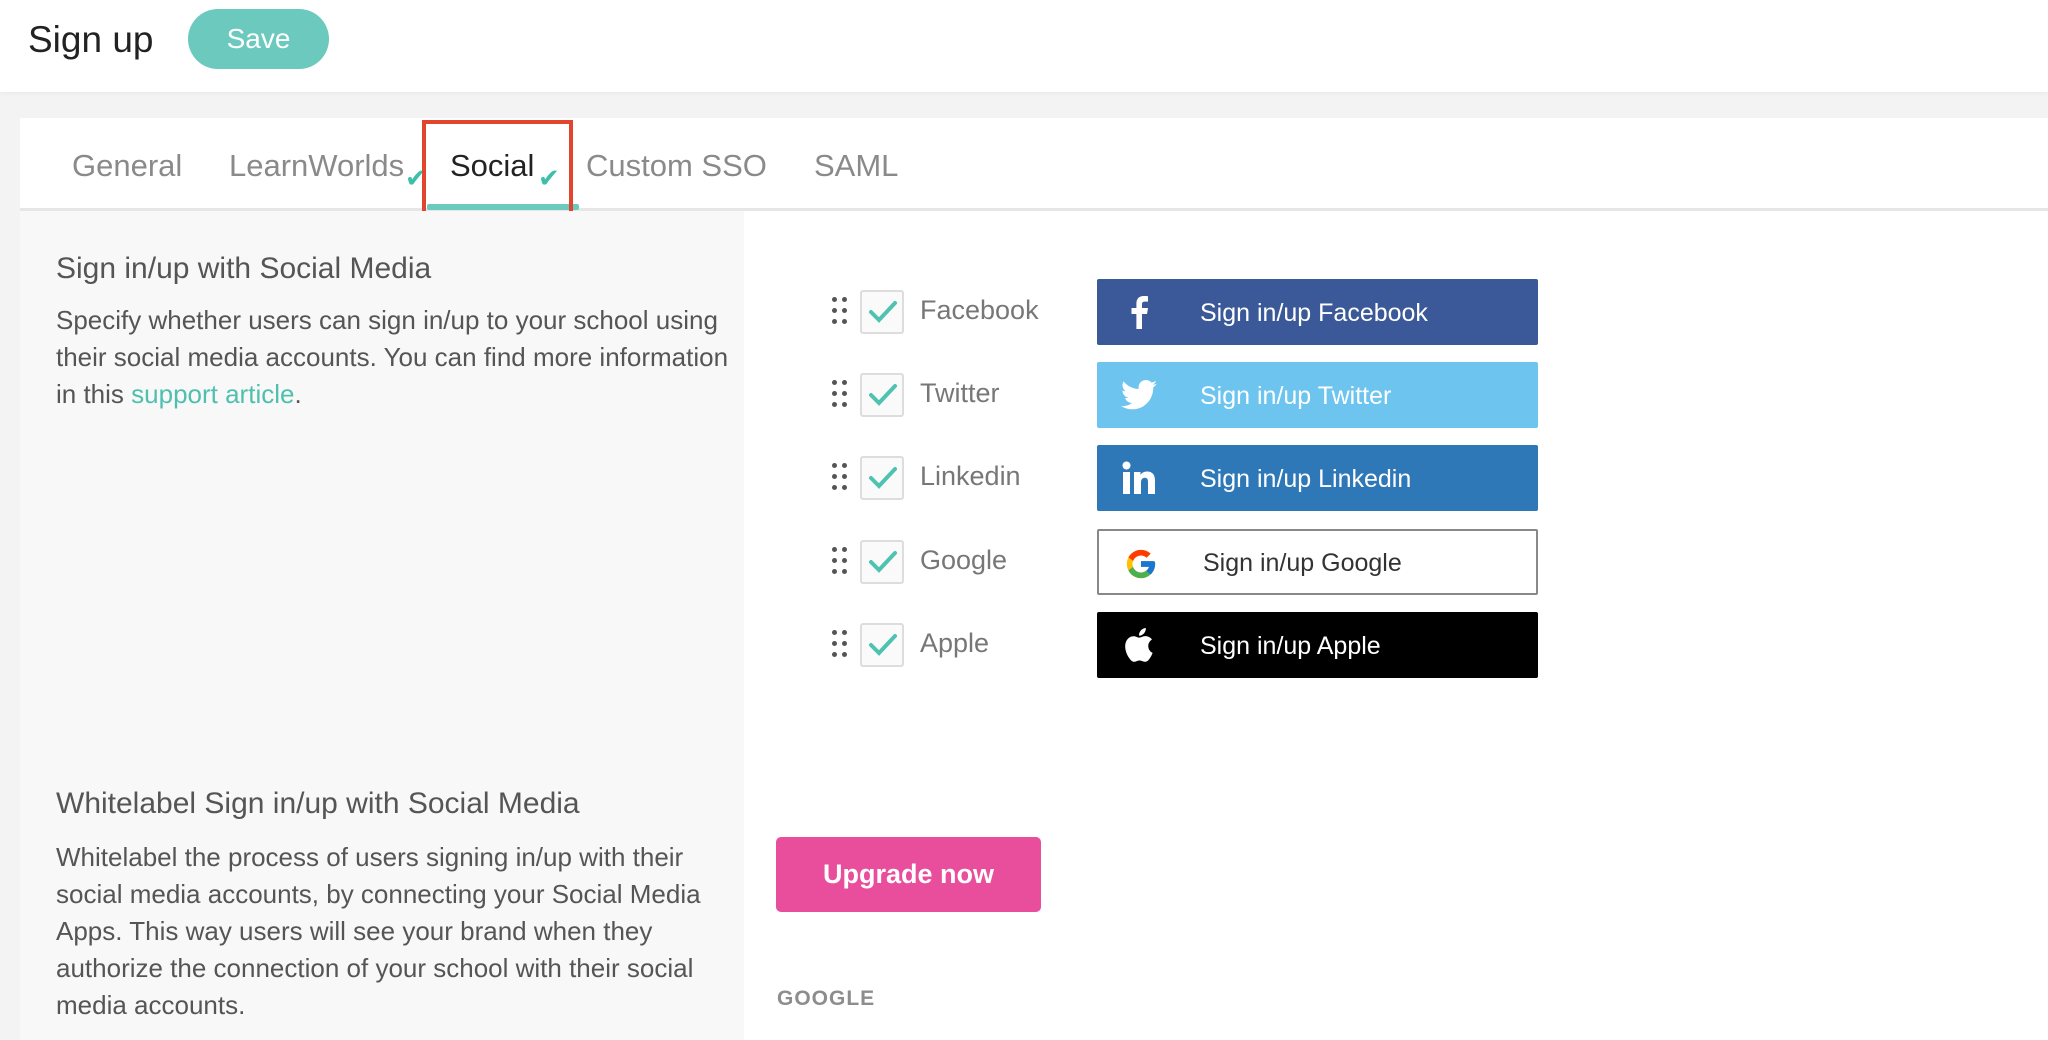 Image resolution: width=2048 pixels, height=1040 pixels. What do you see at coordinates (826, 998) in the screenshot?
I see `google-heading: GOOGLE` at bounding box center [826, 998].